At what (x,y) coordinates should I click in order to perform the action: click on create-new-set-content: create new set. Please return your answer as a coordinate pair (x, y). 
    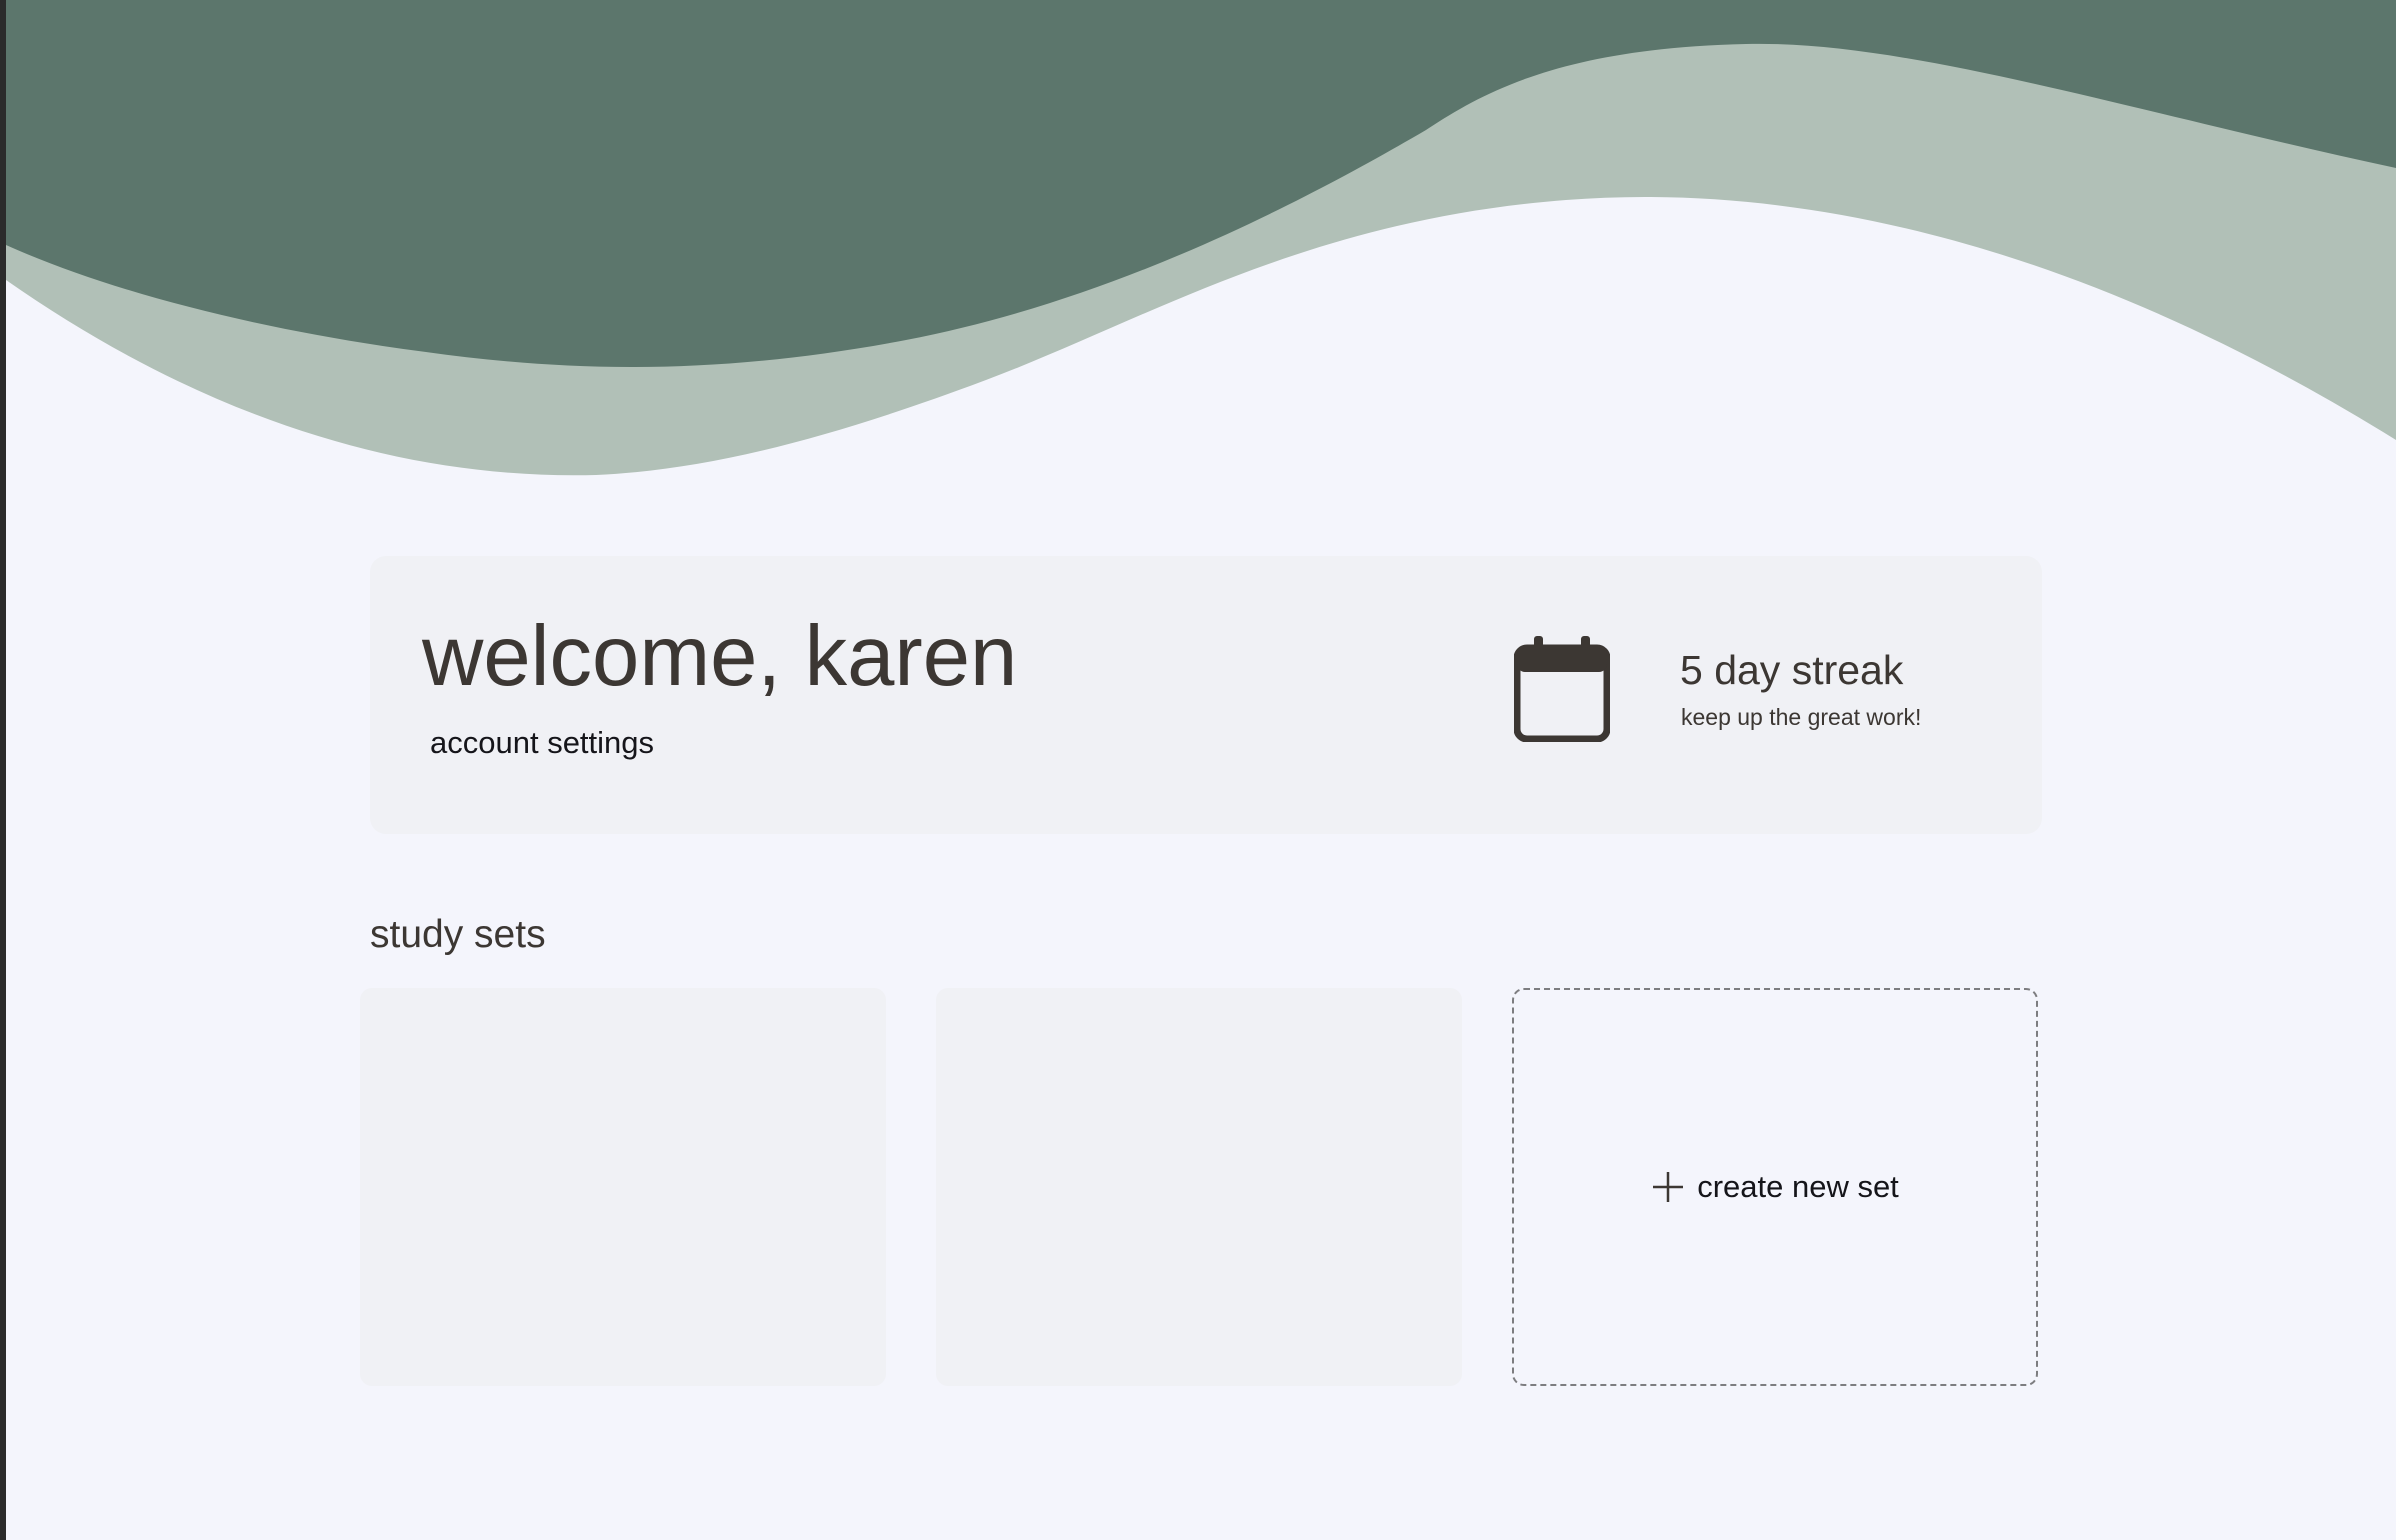
    Looking at the image, I should click on (1775, 1186).